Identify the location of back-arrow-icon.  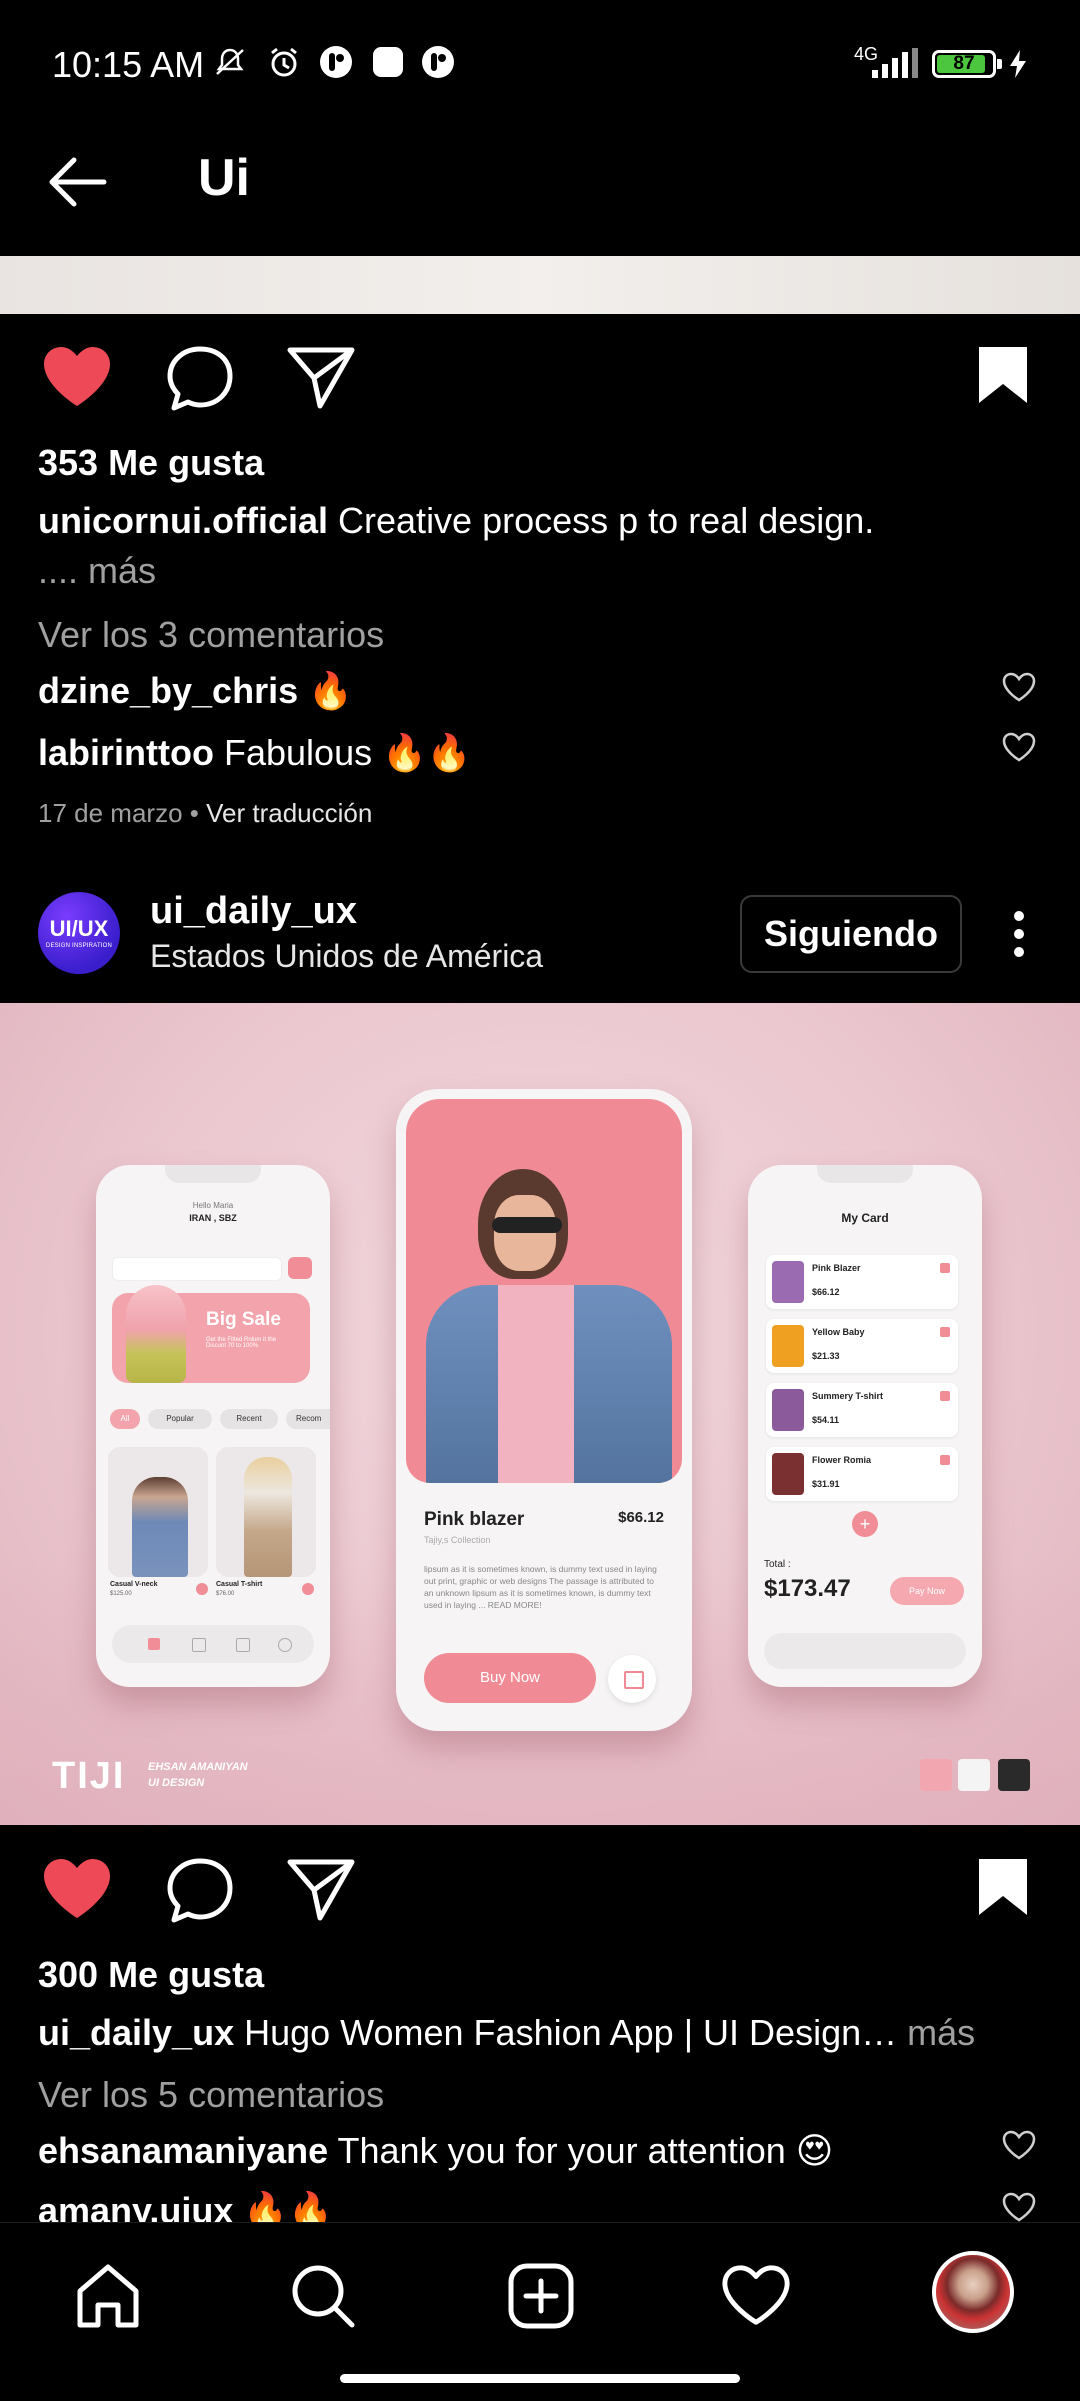
(77, 182).